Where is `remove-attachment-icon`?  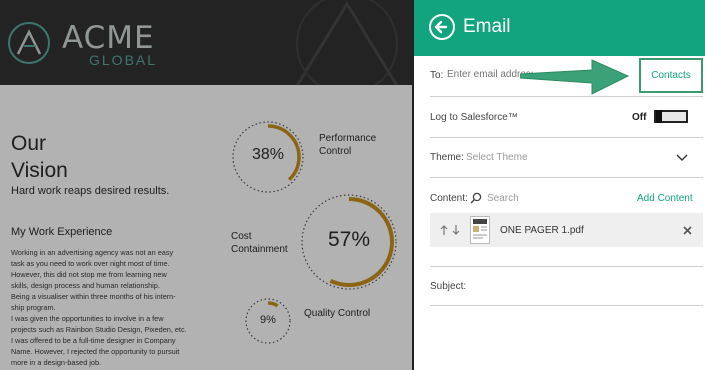 remove-attachment-icon is located at coordinates (687, 230).